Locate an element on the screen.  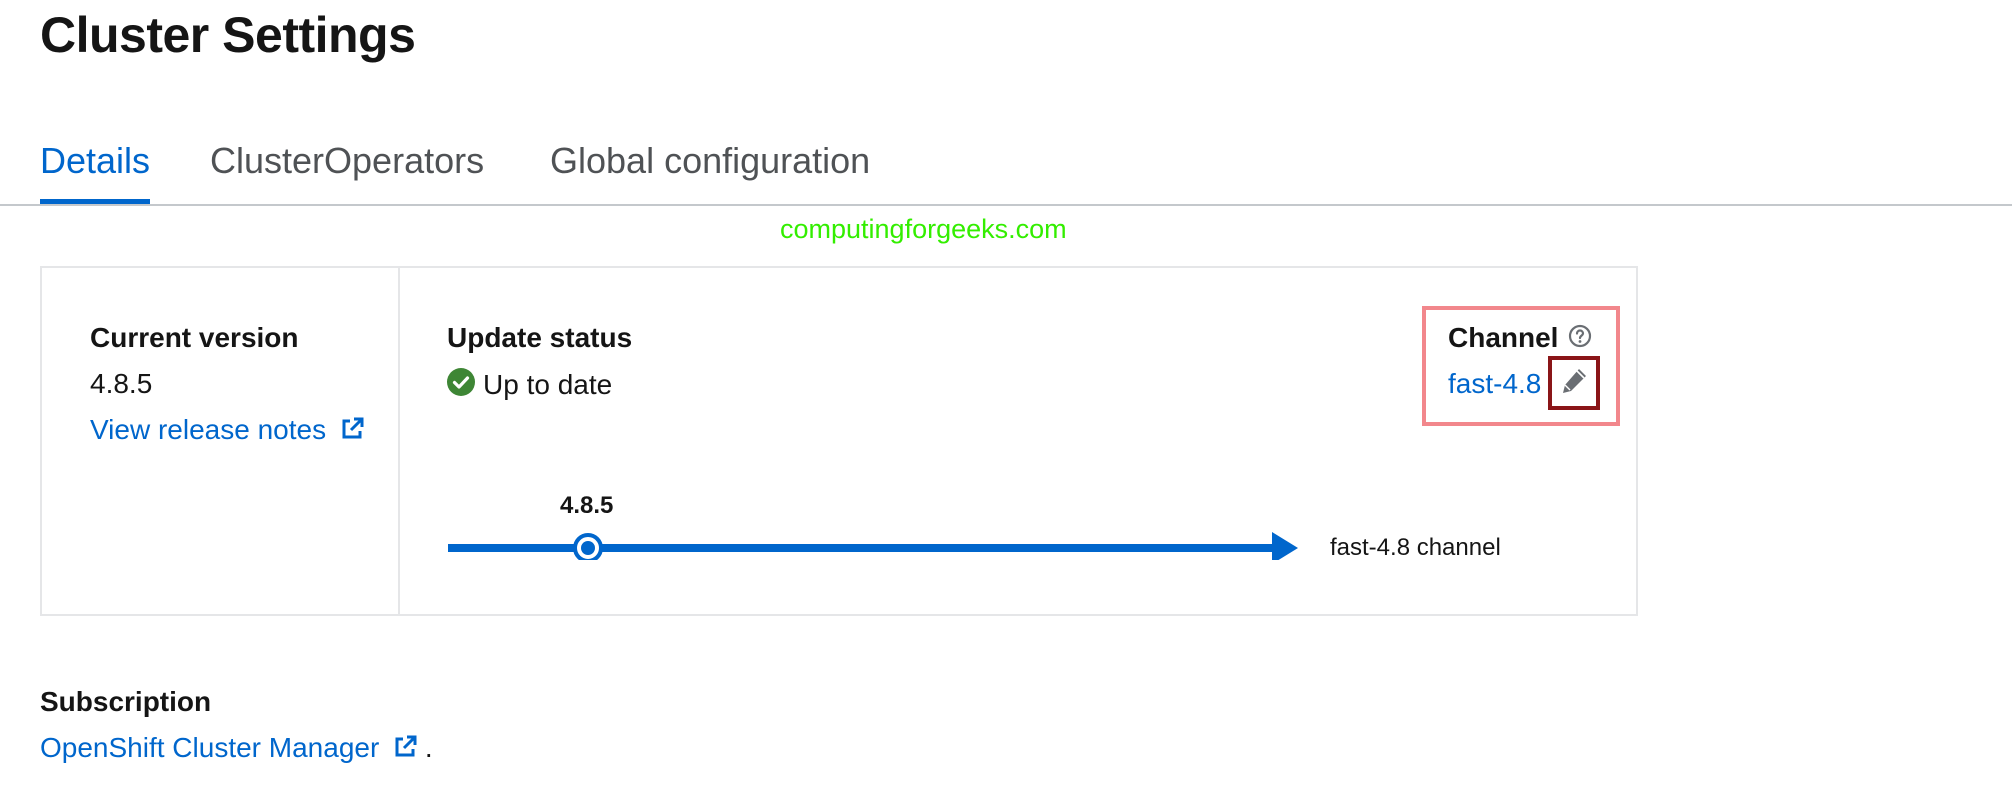
openshift-cluster-manager-label: OpenShift Cluster Manager is located at coordinates (210, 747).